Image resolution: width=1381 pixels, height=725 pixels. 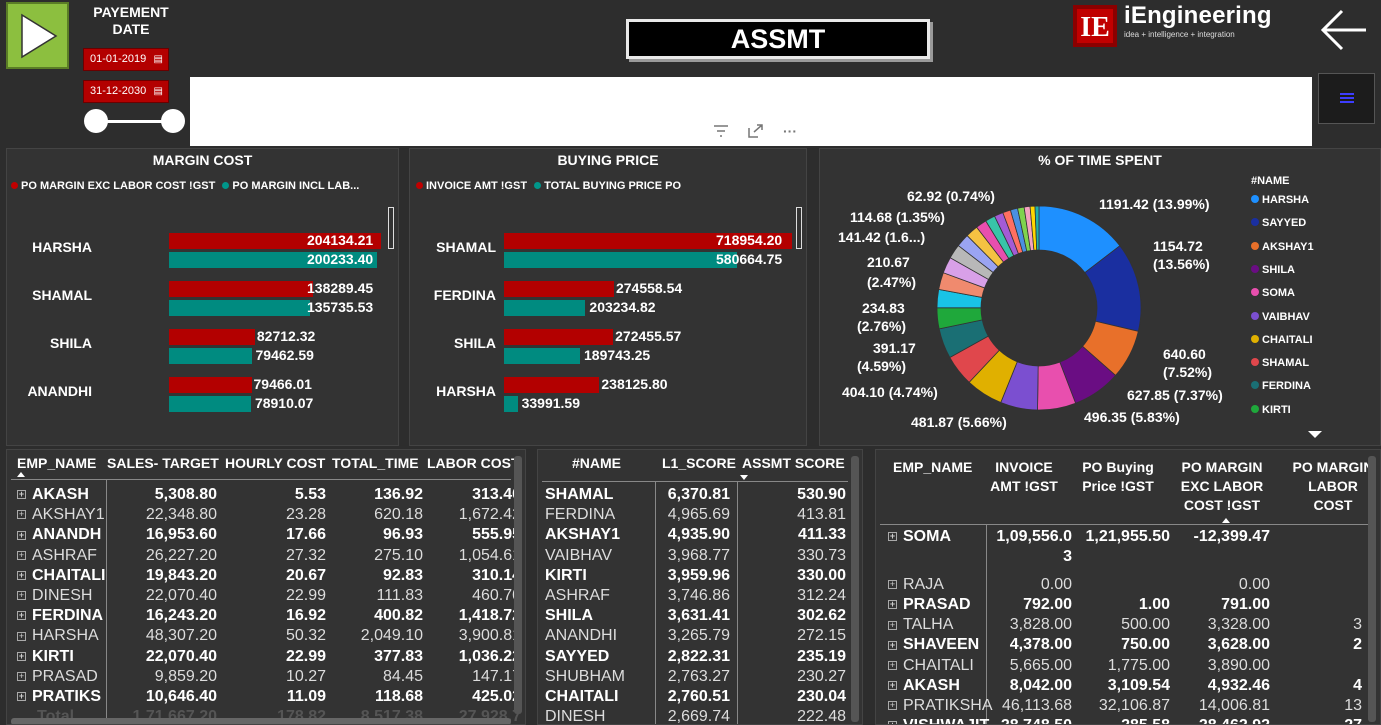 What do you see at coordinates (173, 121) in the screenshot?
I see `date-slider-end-handle` at bounding box center [173, 121].